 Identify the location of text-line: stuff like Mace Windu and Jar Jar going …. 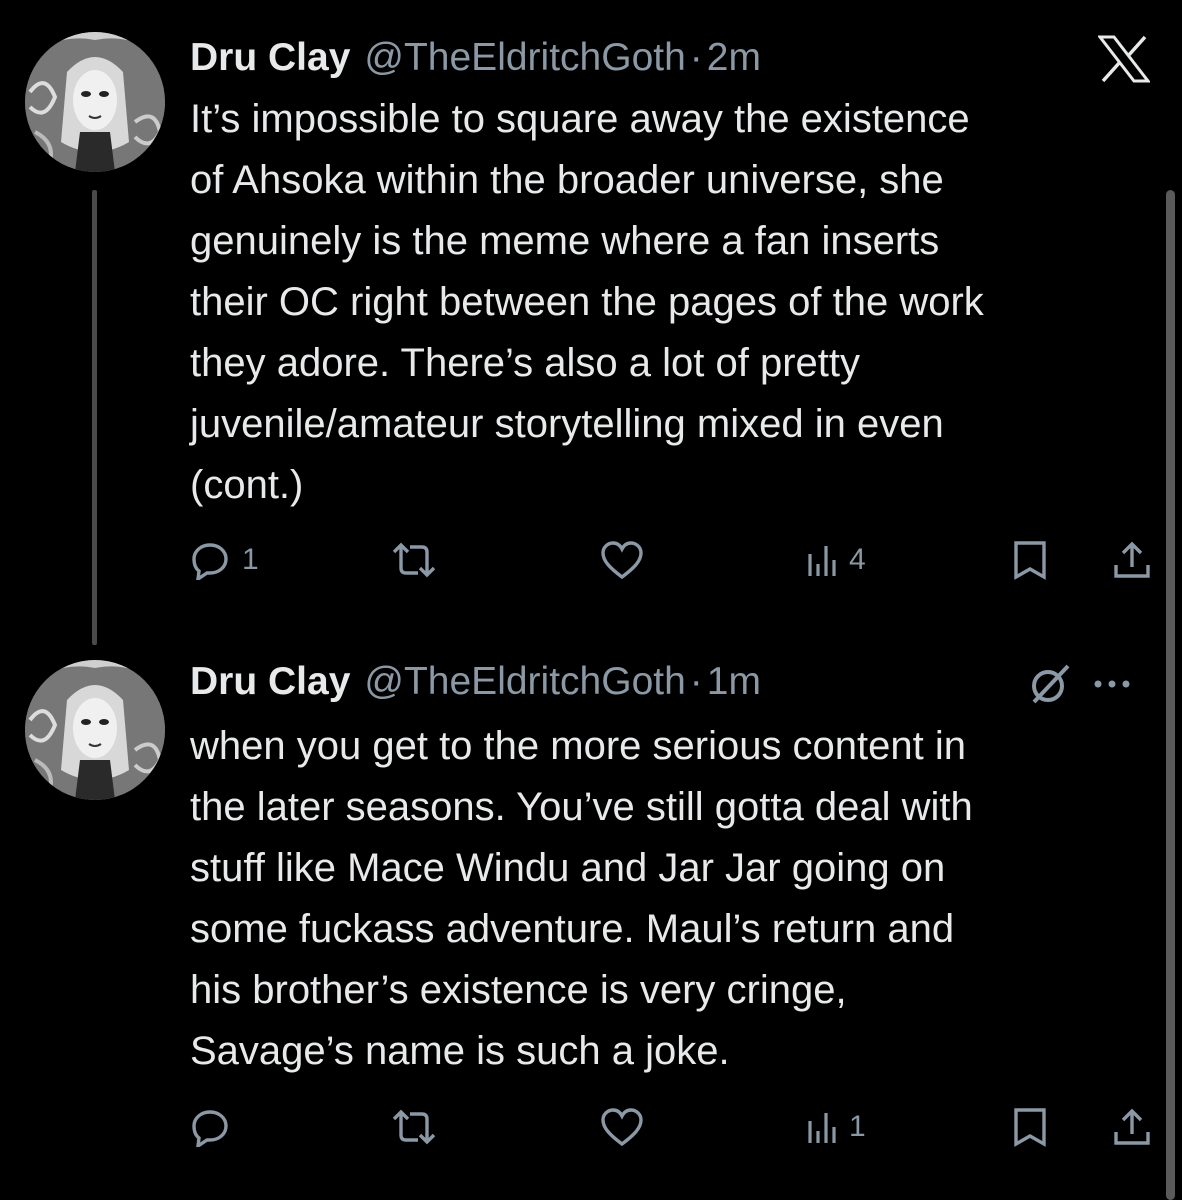
(568, 868).